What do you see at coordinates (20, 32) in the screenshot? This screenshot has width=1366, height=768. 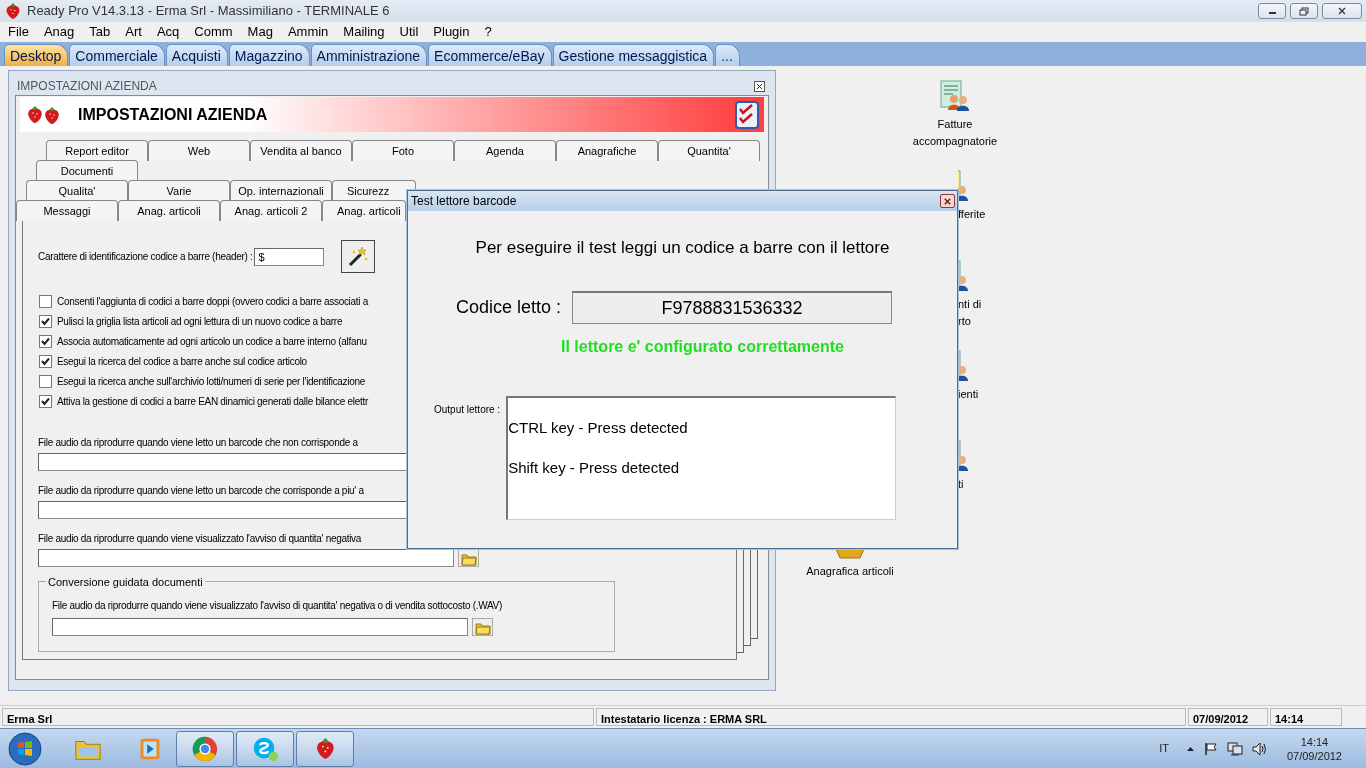 I see `menu-item: File` at bounding box center [20, 32].